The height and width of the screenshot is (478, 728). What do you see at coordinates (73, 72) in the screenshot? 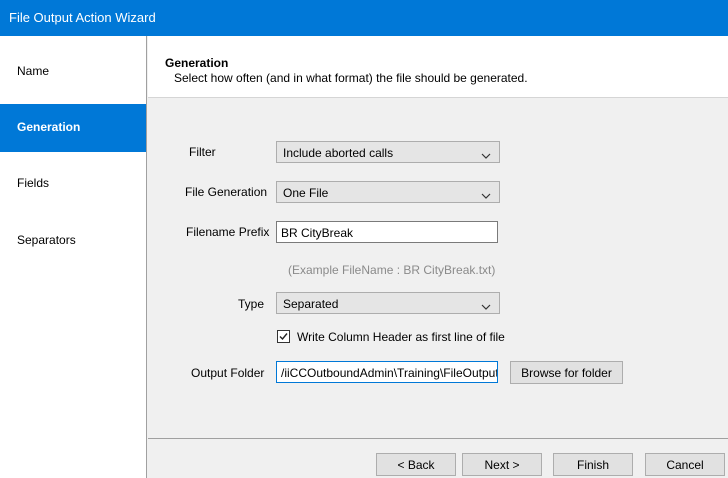
I see `sidebar-item-name: Name` at bounding box center [73, 72].